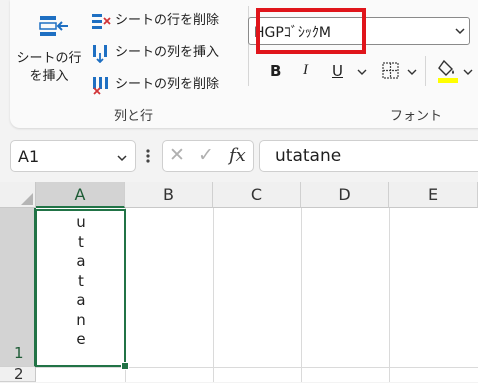 The image size is (478, 383). Describe the element at coordinates (237, 155) in the screenshot. I see `insert-function-icon: fx` at that location.